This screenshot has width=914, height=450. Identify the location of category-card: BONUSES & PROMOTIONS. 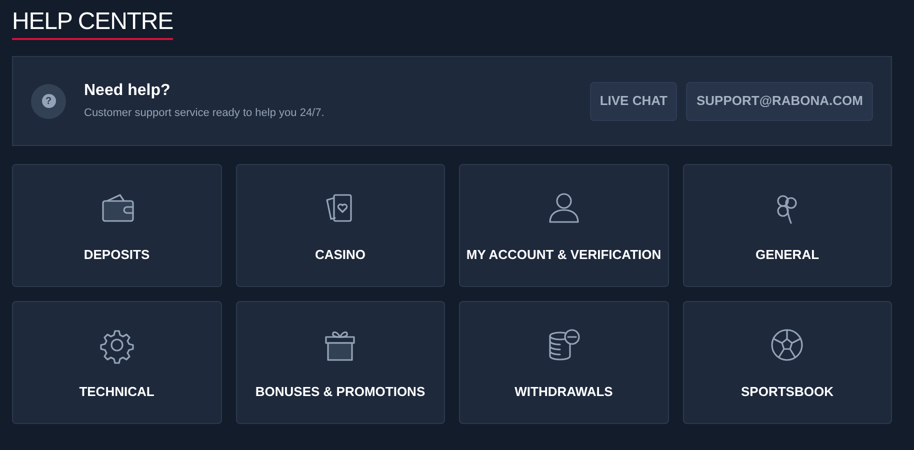
(340, 362).